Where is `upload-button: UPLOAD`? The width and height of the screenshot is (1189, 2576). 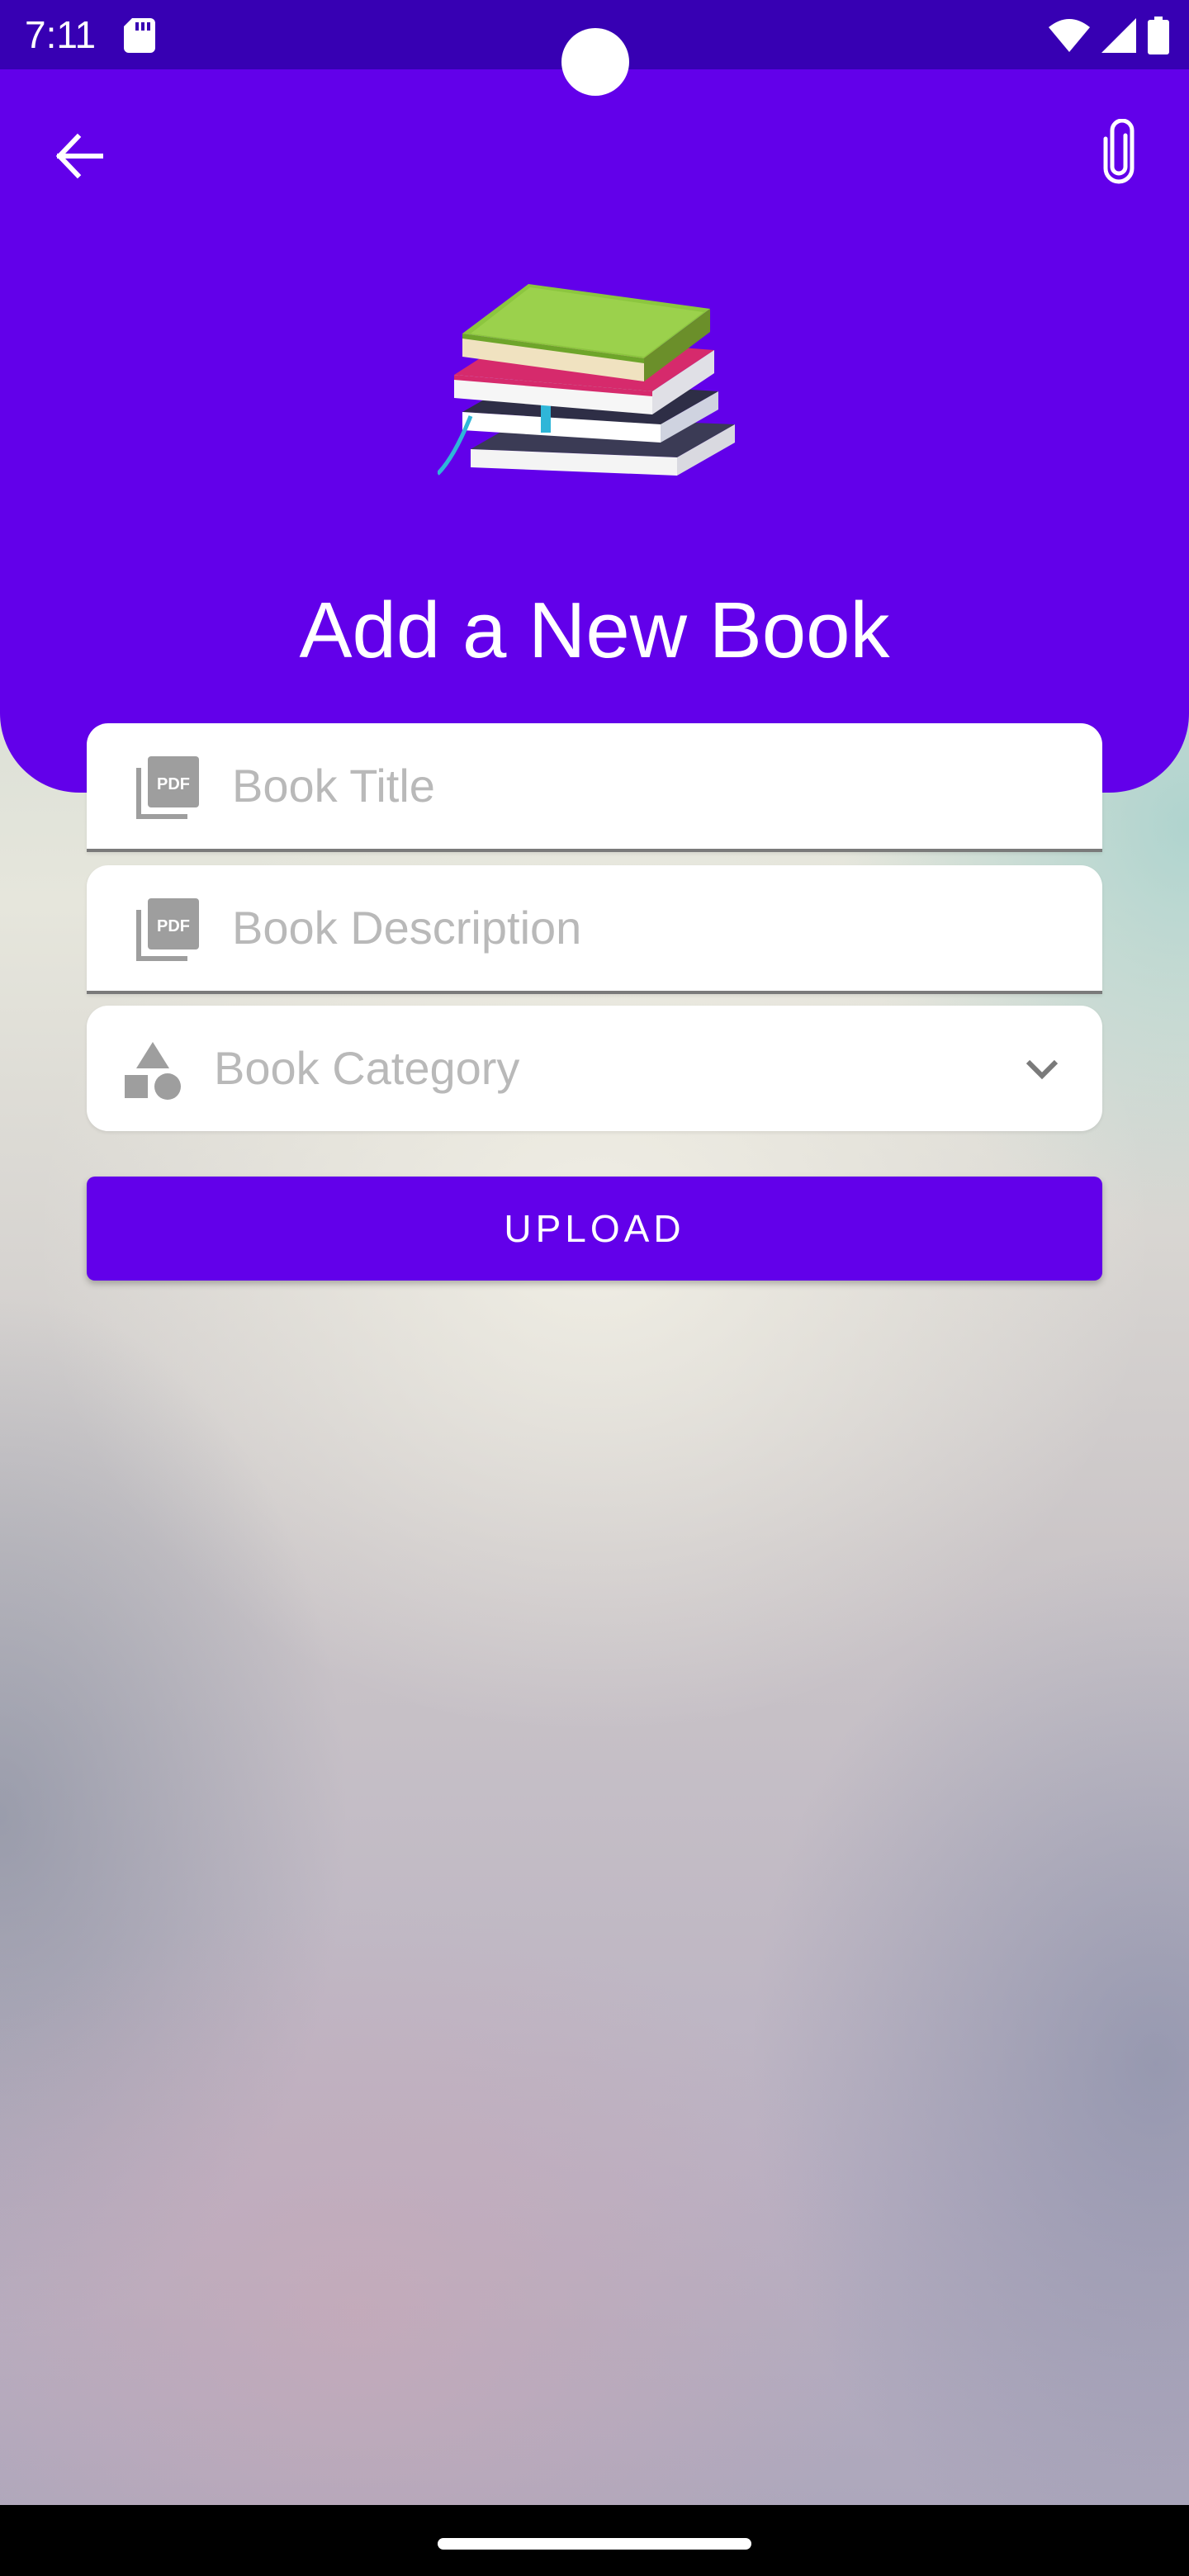
upload-button: UPLOAD is located at coordinates (594, 1229).